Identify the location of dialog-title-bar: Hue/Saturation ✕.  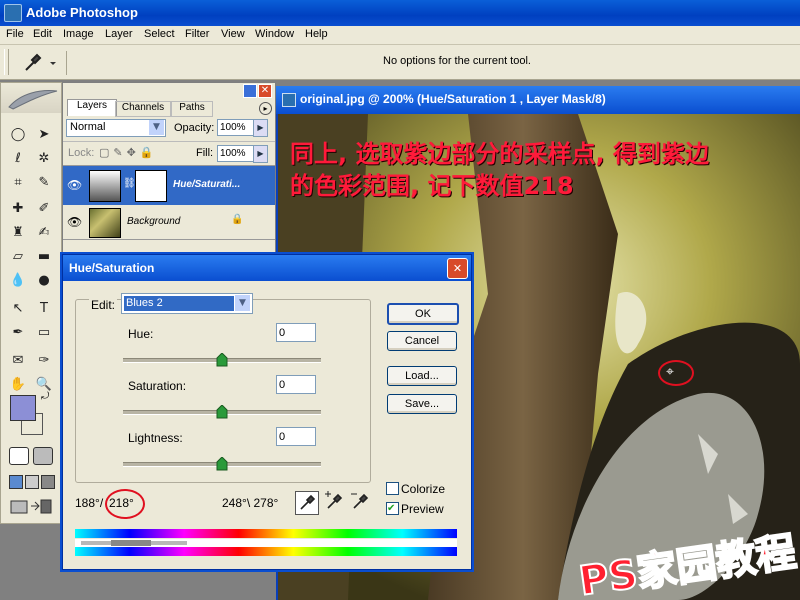
(267, 268).